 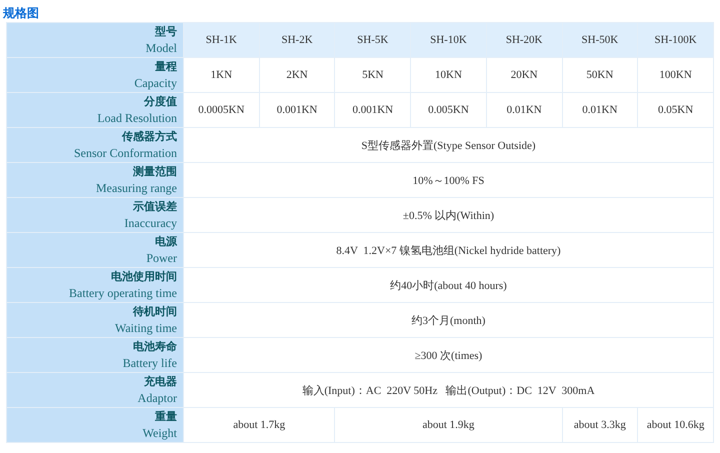 I want to click on table-cell: 0.005KN, so click(x=448, y=110).